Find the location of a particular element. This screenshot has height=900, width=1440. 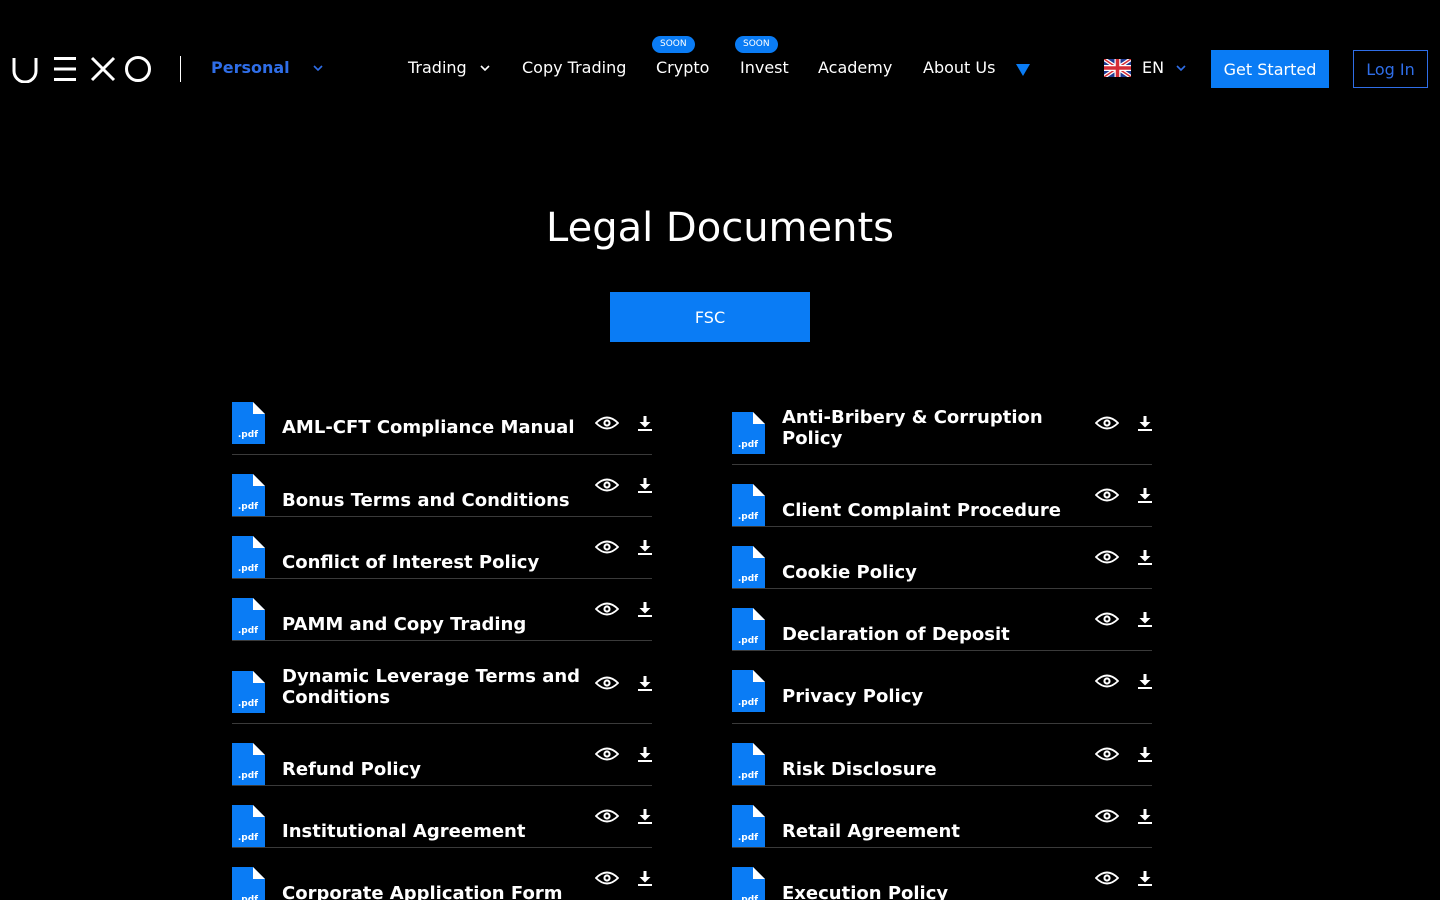

nav-trading: Trading is located at coordinates (449, 67).